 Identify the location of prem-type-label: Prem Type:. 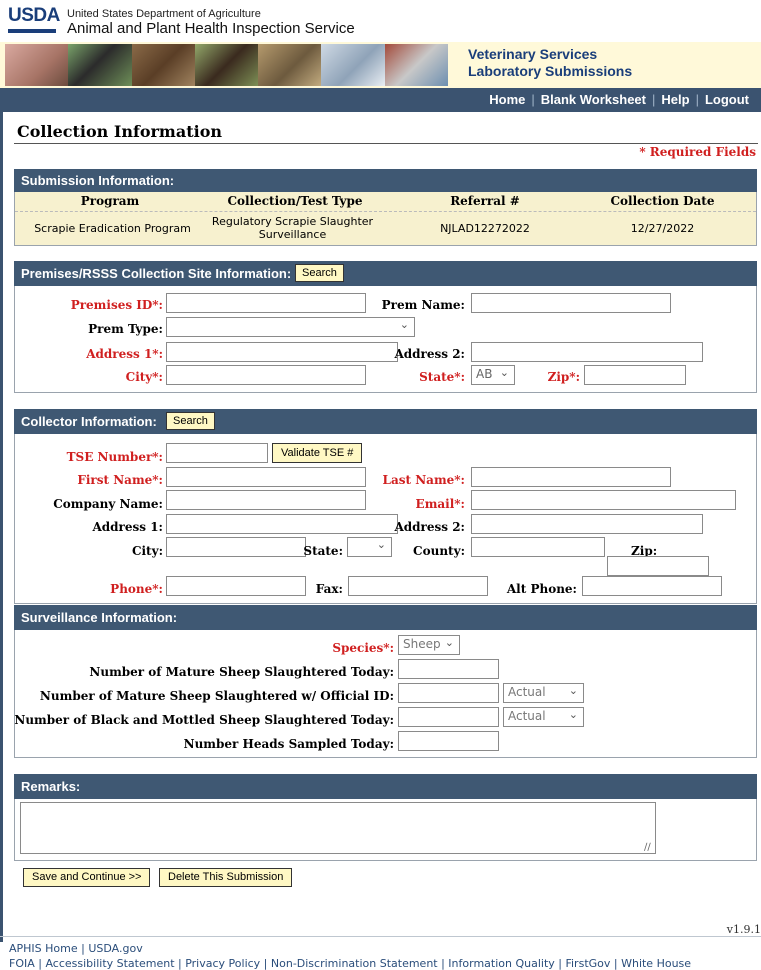
(125, 329).